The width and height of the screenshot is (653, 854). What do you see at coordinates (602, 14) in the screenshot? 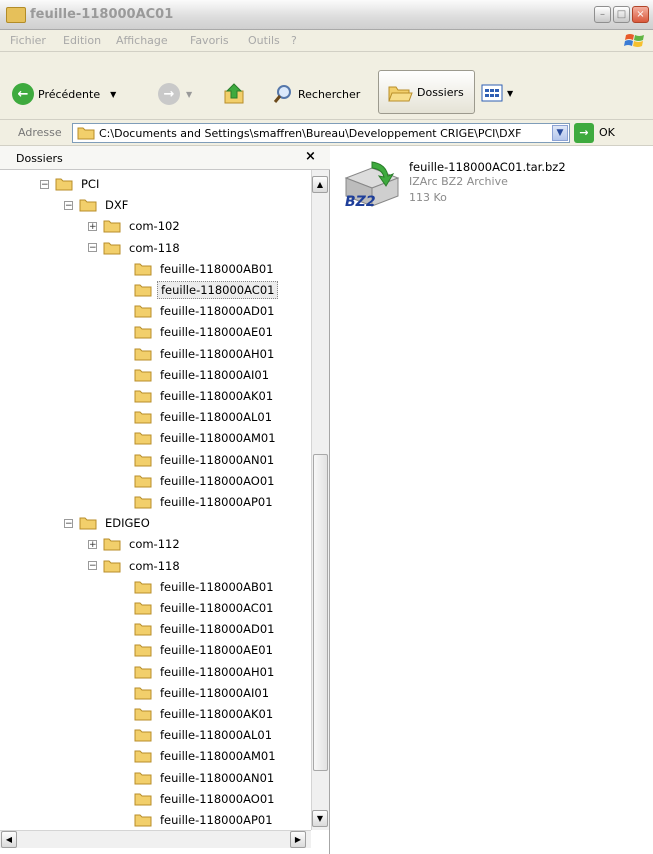
I see `minimize-button: –` at bounding box center [602, 14].